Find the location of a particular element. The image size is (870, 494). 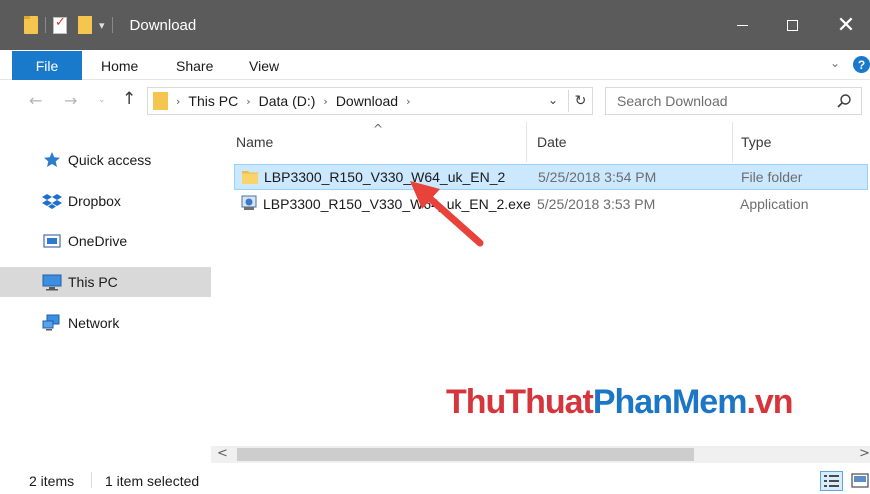

tab-home: Home is located at coordinates (119, 65).